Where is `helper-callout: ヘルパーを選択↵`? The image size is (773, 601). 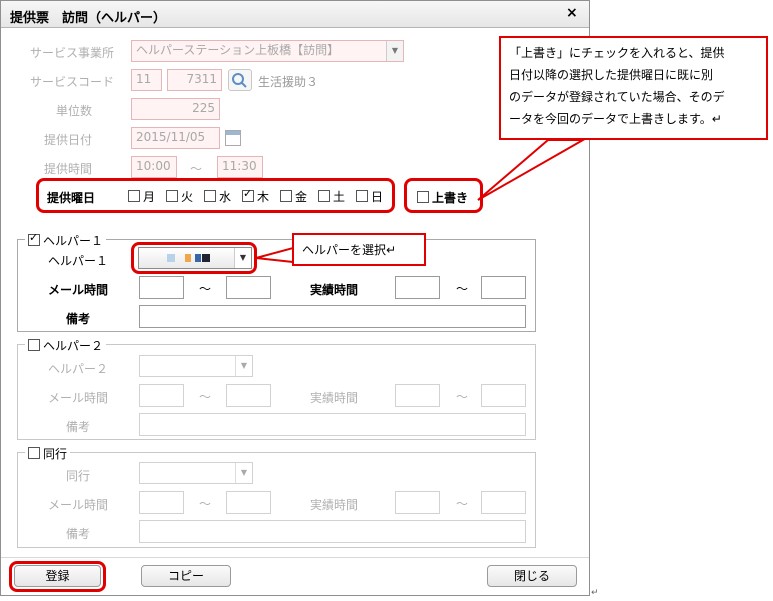
helper-callout: ヘルパーを選択↵ is located at coordinates (359, 249).